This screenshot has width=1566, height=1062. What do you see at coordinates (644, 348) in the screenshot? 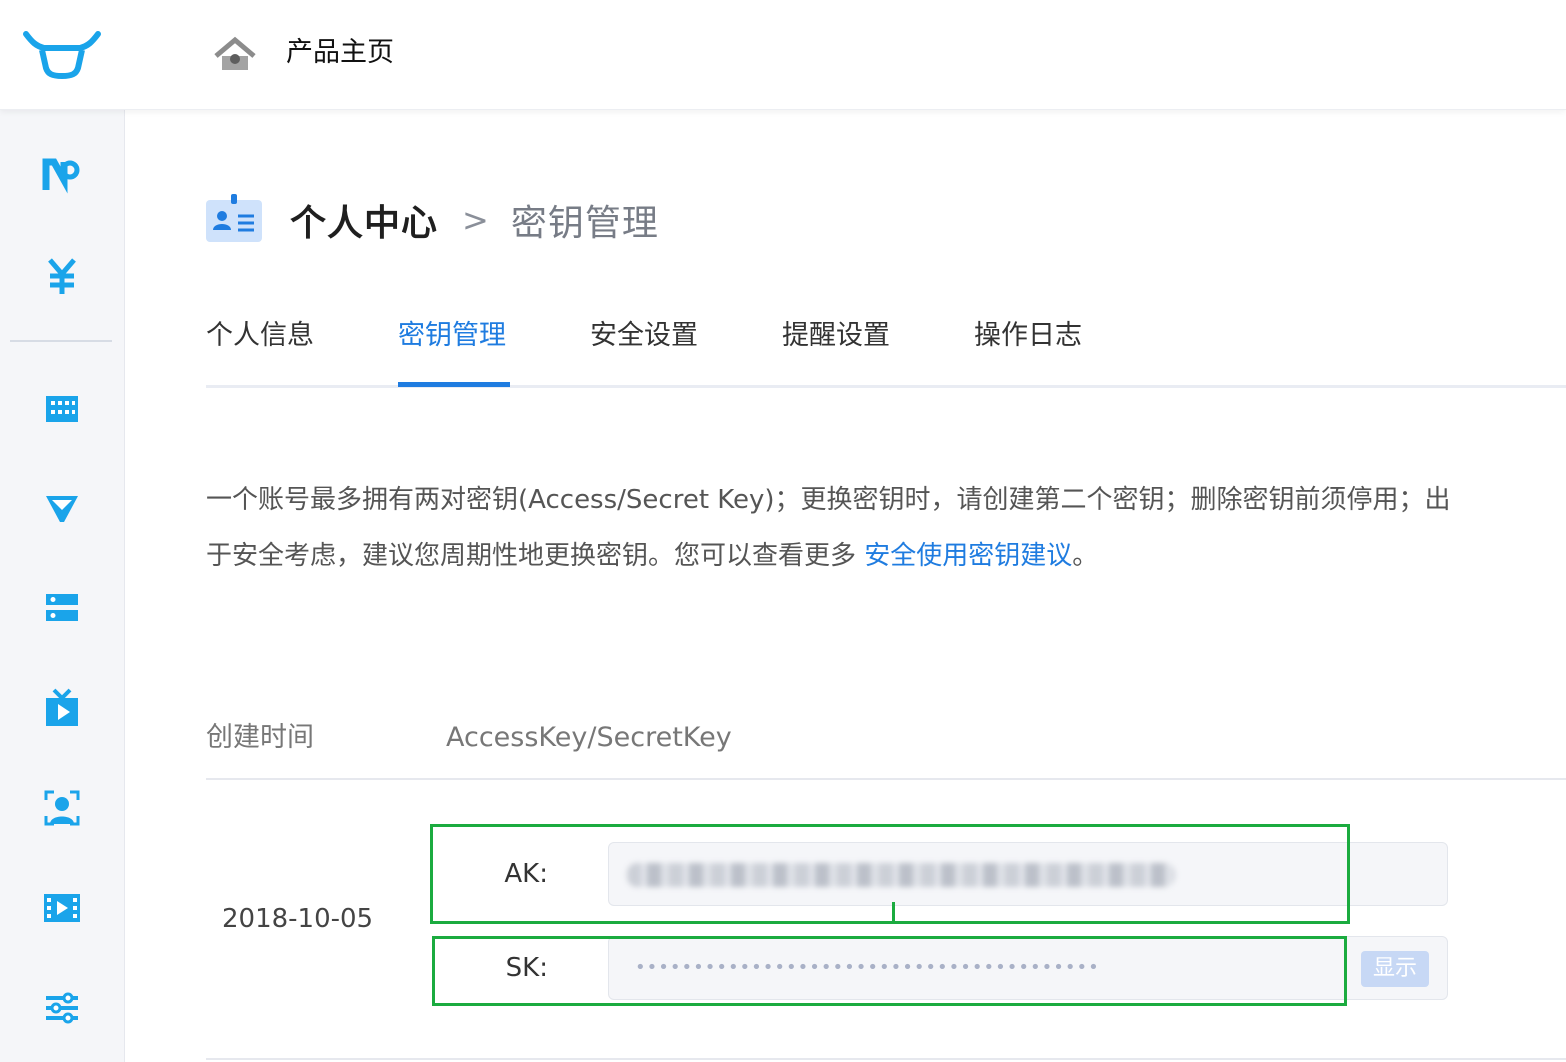
I see `tab-security-settings: 安全设置` at bounding box center [644, 348].